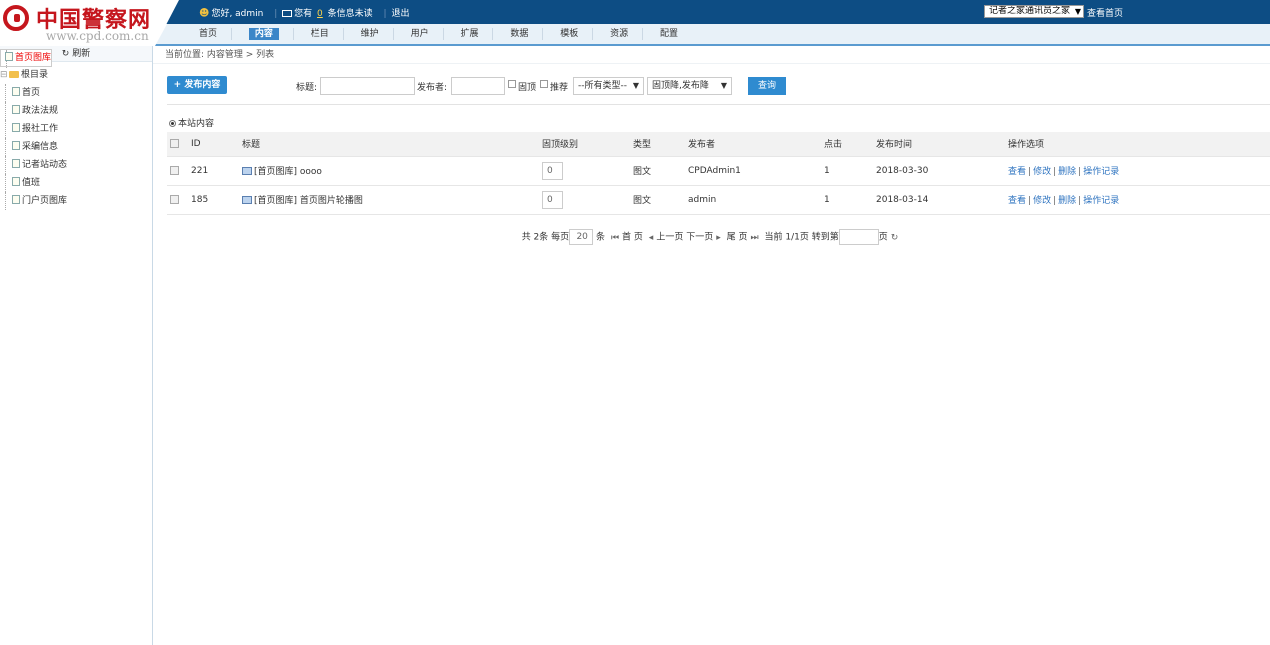 Image resolution: width=1270 pixels, height=645 pixels. I want to click on breadcrumb: 当前位置: 内容管理 > 列表, so click(711, 55).